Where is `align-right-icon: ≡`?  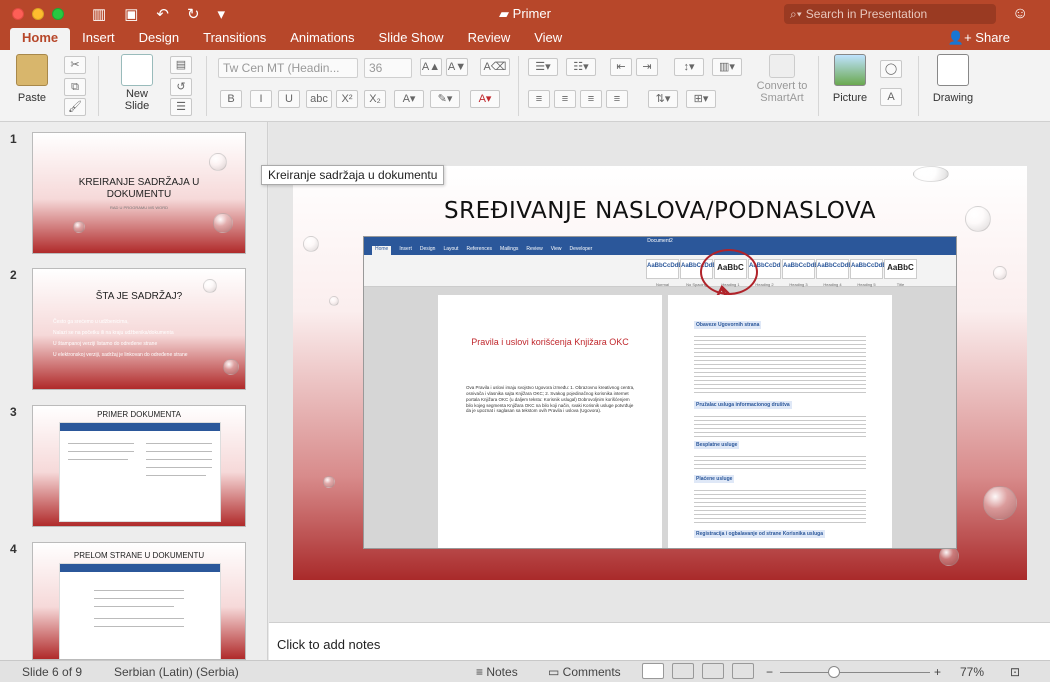
align-right-icon: ≡ is located at coordinates (591, 99).